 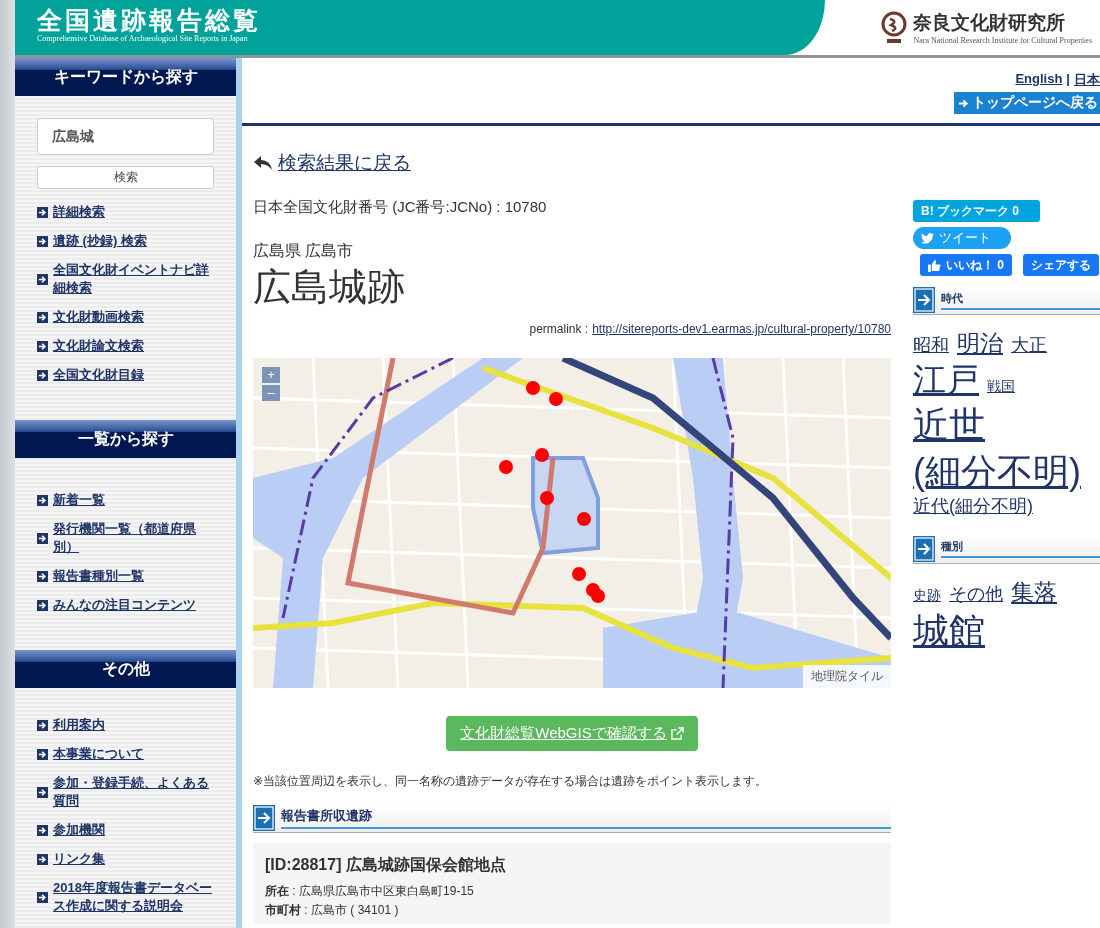 What do you see at coordinates (98, 754) in the screenshot?
I see `sidebar-link: 本事業について` at bounding box center [98, 754].